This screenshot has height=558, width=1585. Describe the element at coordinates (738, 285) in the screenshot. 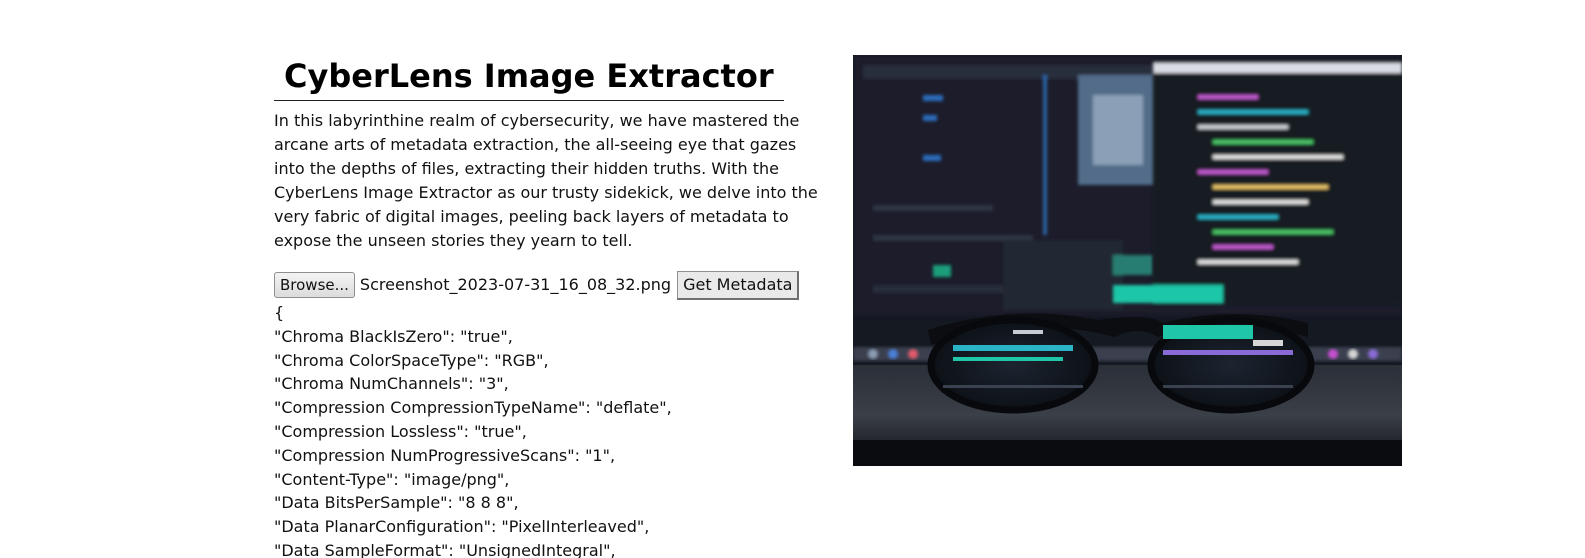

I see `get-metadata-button: Get Metadata` at that location.